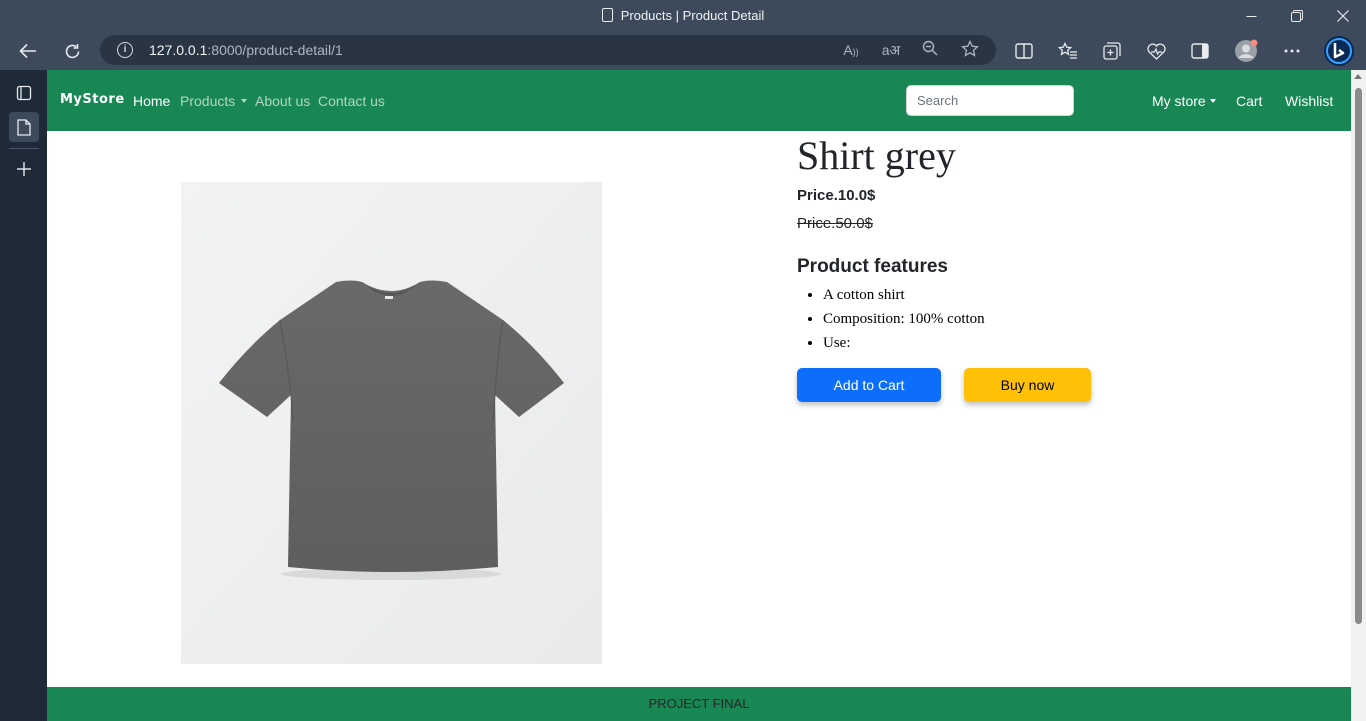  Describe the element at coordinates (891, 50) in the screenshot. I see `translate-icon: aअ` at that location.